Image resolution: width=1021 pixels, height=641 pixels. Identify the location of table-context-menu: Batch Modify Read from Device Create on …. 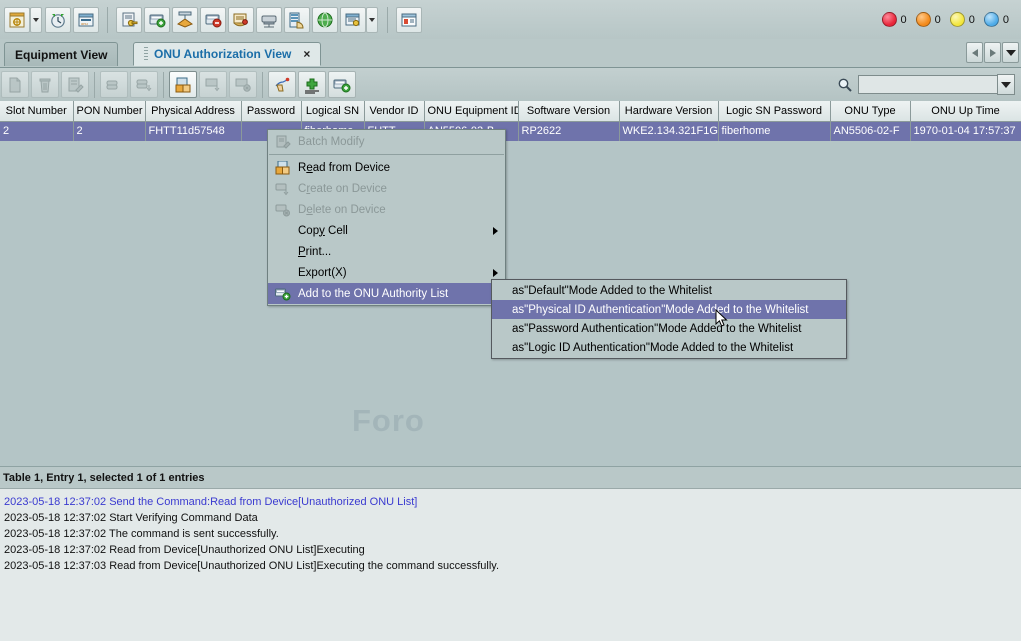
(386, 217).